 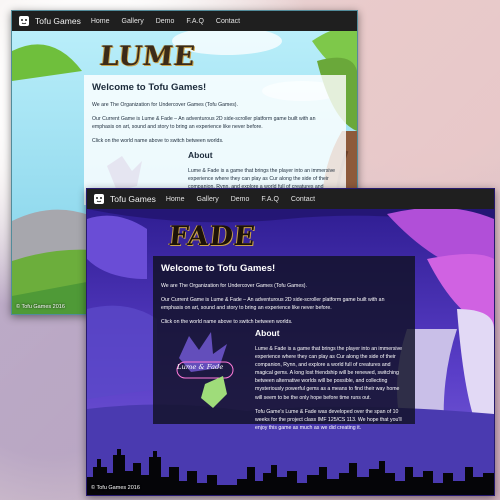 I want to click on lume-nav-links: Home Gallery Demo F.A.Q Contact, so click(x=165, y=21).